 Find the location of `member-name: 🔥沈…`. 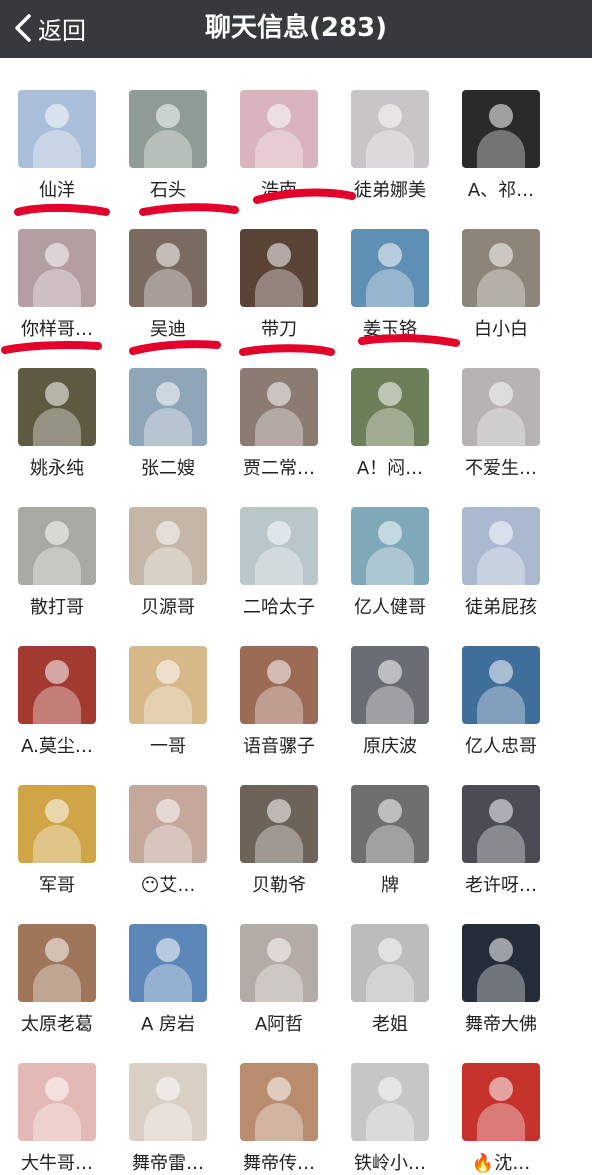

member-name: 🔥沈… is located at coordinates (501, 1163).